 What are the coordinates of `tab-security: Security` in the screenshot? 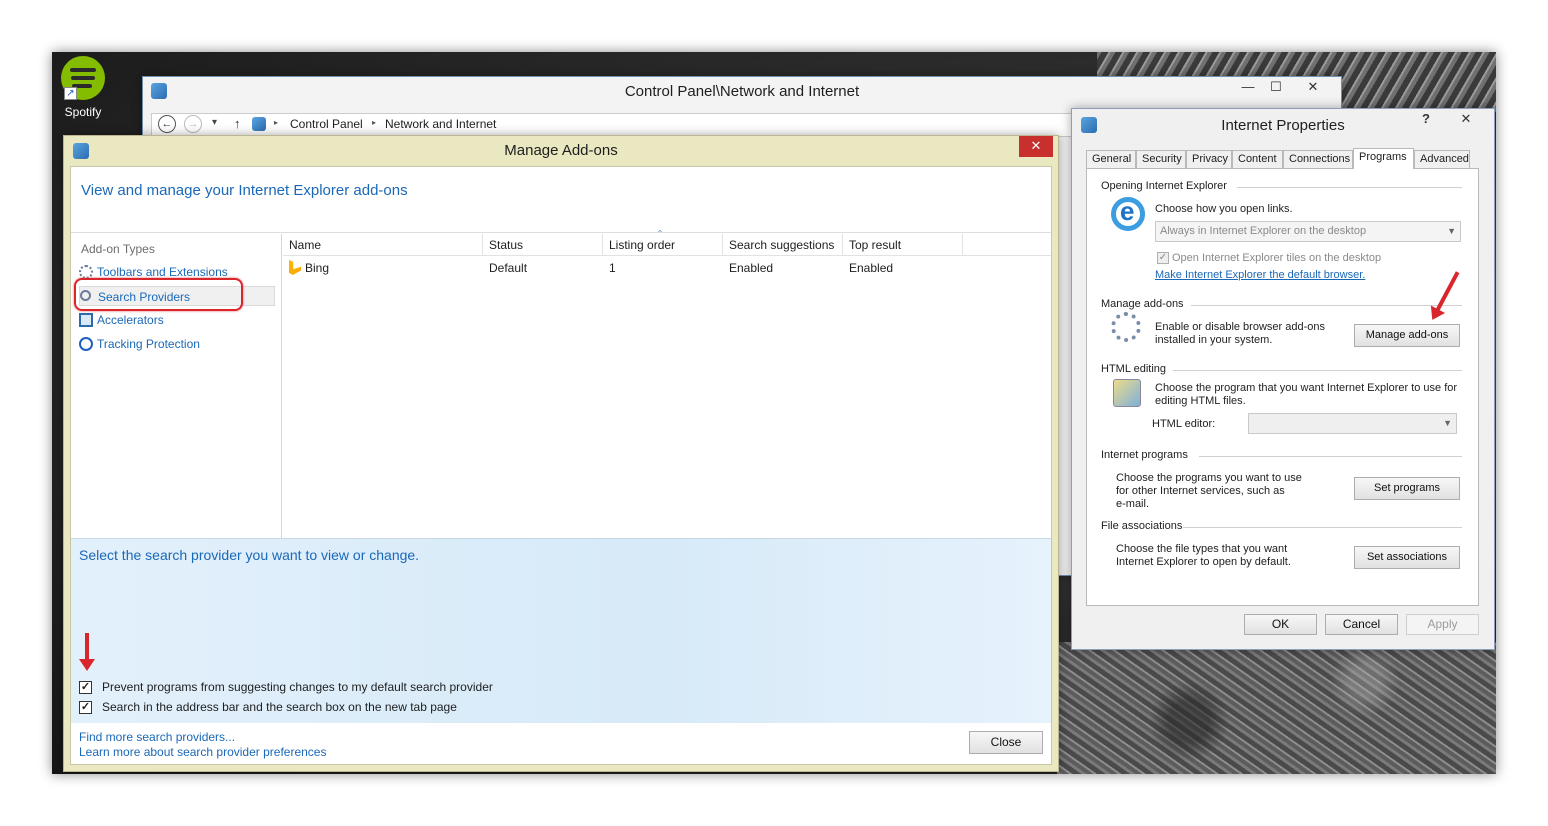 It's located at (1161, 159).